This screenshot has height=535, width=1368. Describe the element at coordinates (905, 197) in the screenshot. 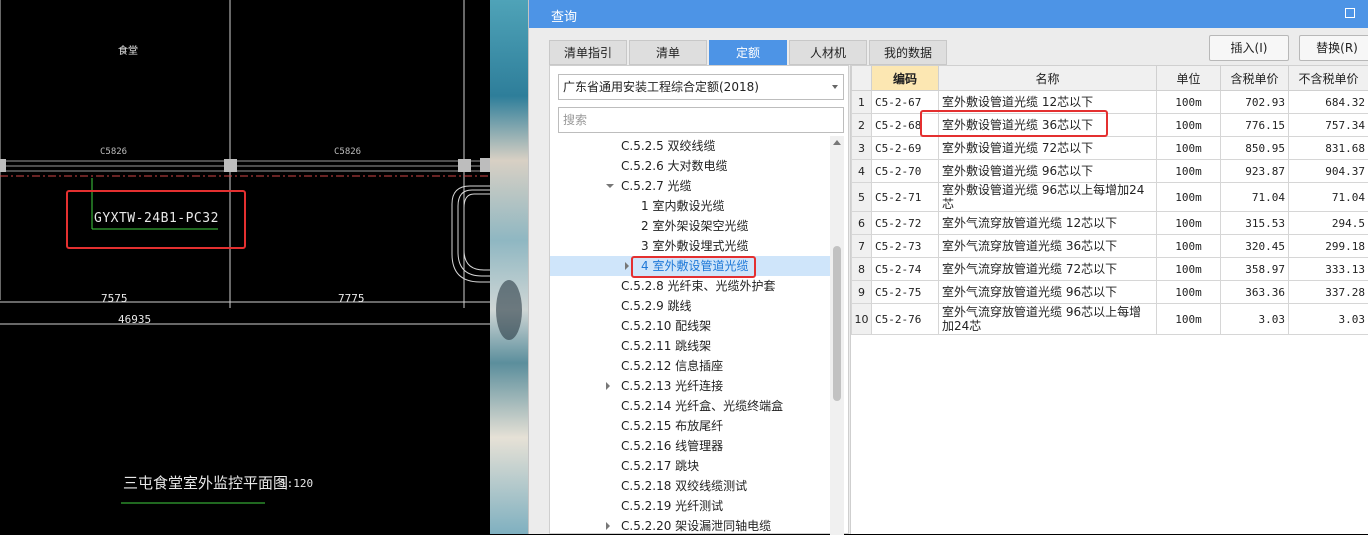

I see `cell-code: C5-2-71` at that location.